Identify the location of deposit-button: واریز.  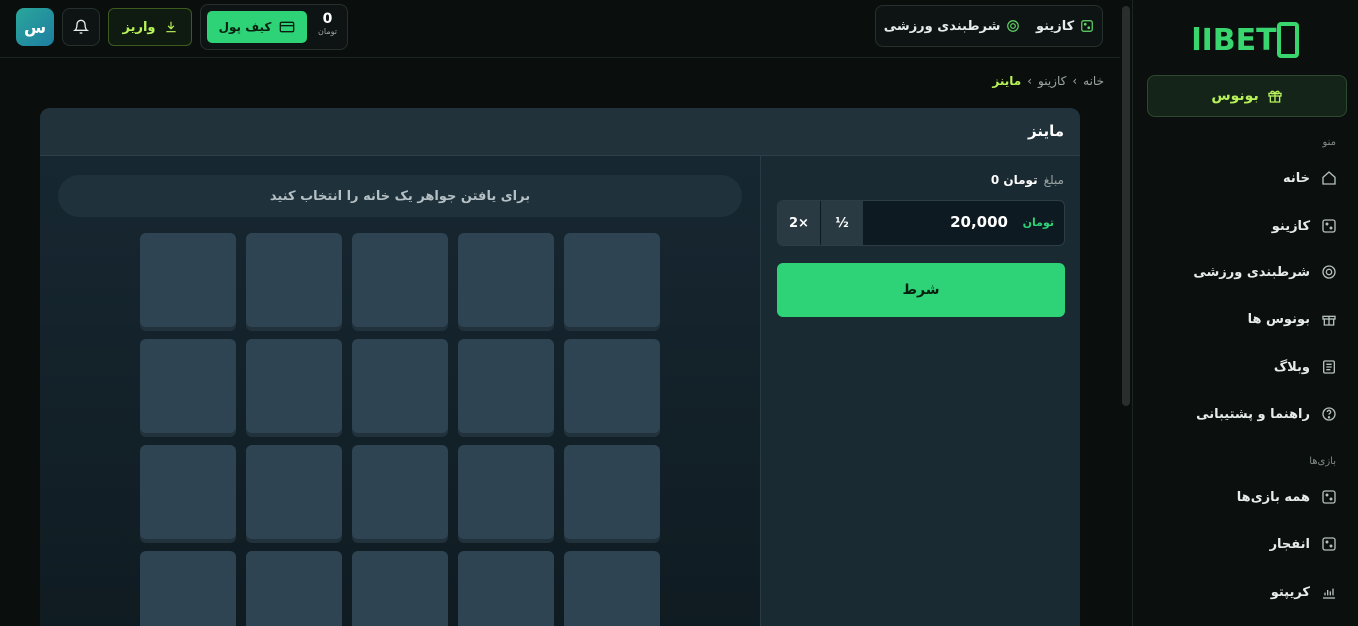
(150, 27).